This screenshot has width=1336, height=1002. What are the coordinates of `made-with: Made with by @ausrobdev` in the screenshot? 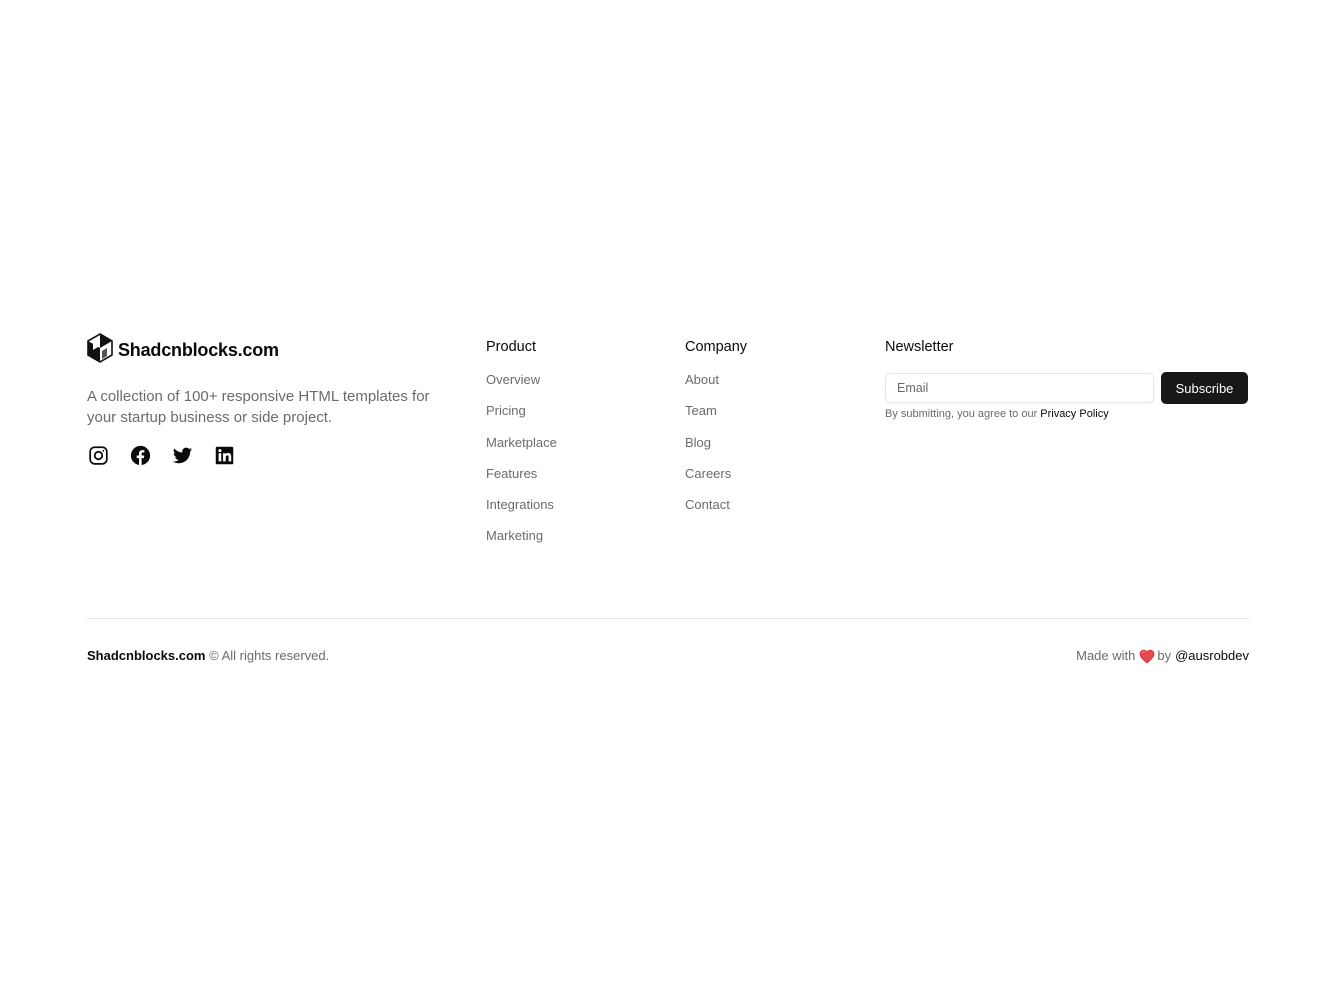 It's located at (1162, 656).